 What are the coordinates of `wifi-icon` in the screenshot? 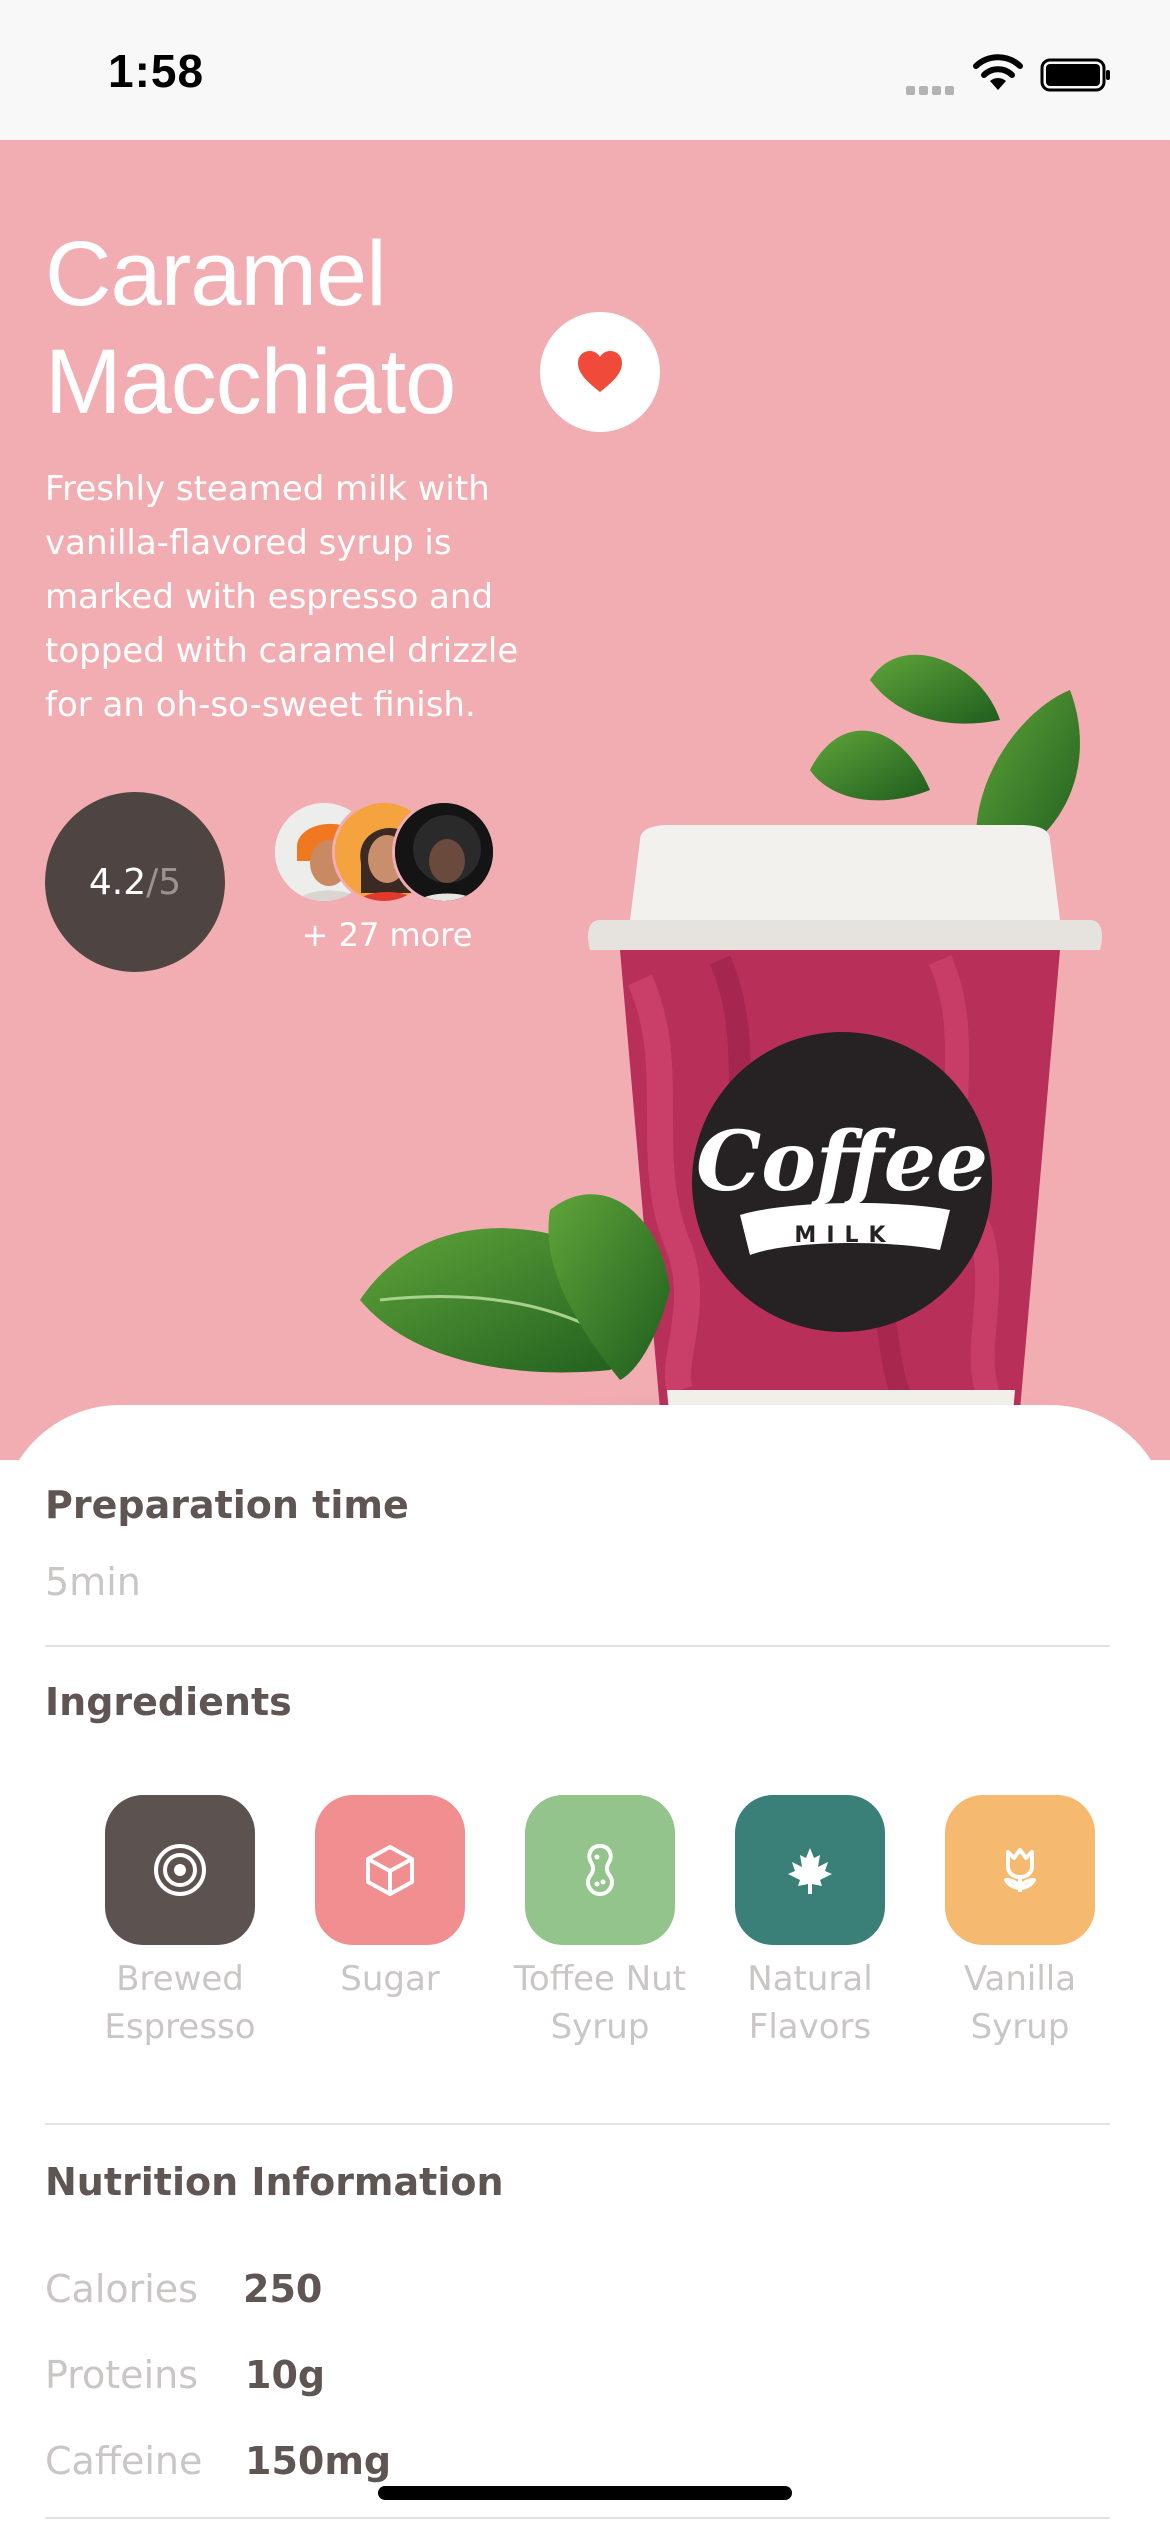 It's located at (998, 72).